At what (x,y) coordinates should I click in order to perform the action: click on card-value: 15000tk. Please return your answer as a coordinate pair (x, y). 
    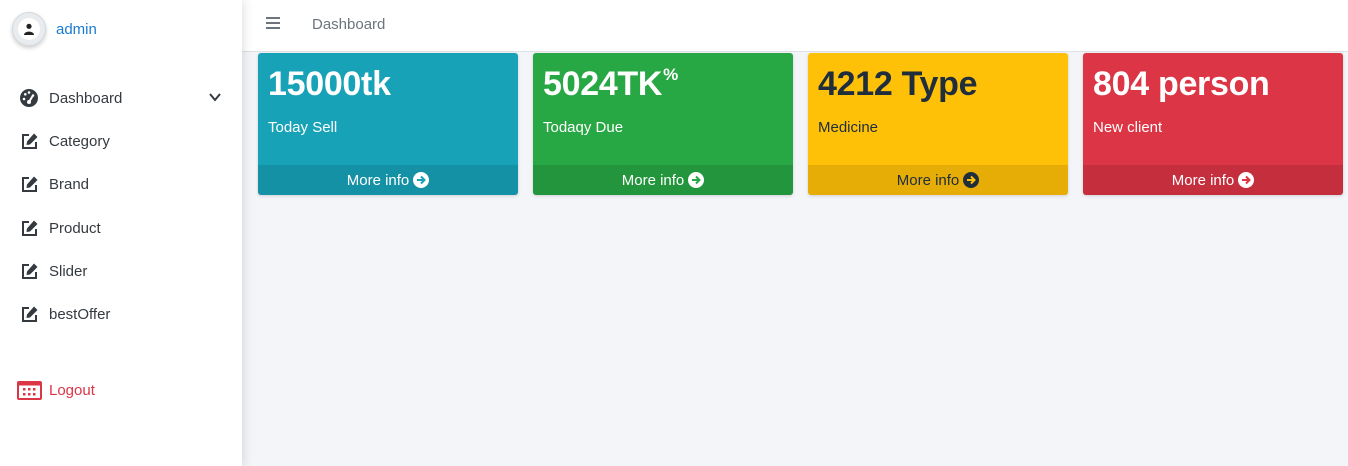
    Looking at the image, I should click on (329, 84).